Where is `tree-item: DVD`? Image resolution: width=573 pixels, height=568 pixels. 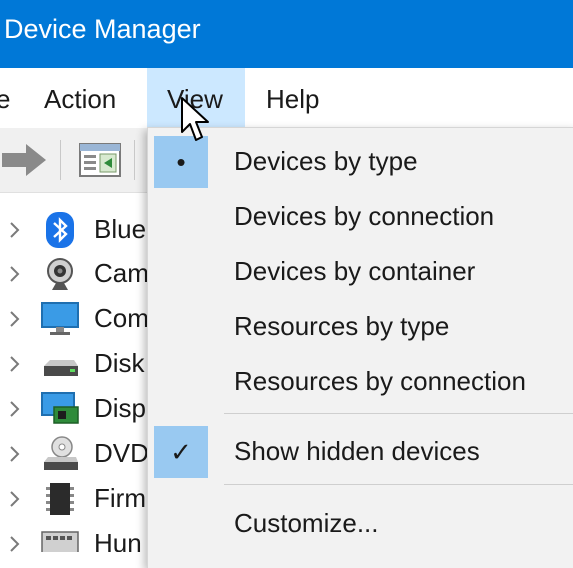 tree-item: DVD is located at coordinates (75, 454).